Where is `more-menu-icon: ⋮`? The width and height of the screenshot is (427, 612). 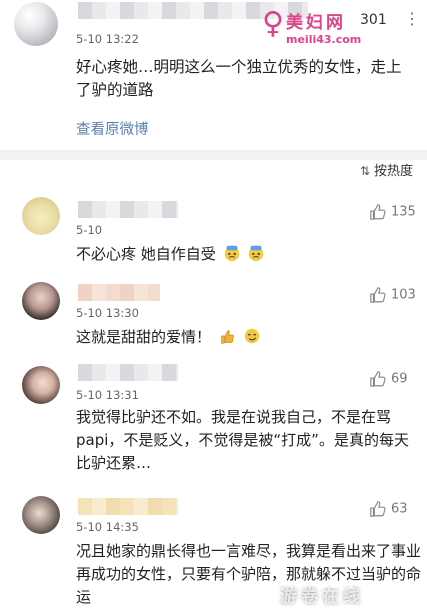 more-menu-icon: ⋮ is located at coordinates (412, 18).